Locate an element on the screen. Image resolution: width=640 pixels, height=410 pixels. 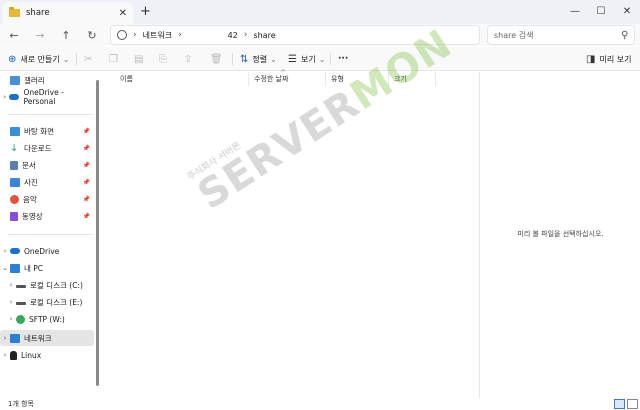
navigation-bar: ← → ↑ ↻ › 네트워크 › 42 › share ⚲ is located at coordinates (320, 35).